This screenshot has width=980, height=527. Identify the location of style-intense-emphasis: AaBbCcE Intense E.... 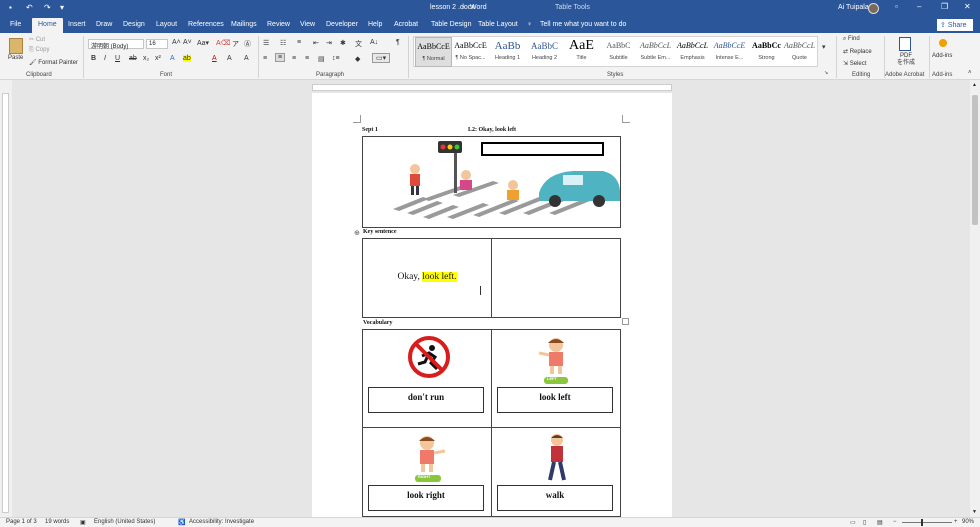
(729, 52).